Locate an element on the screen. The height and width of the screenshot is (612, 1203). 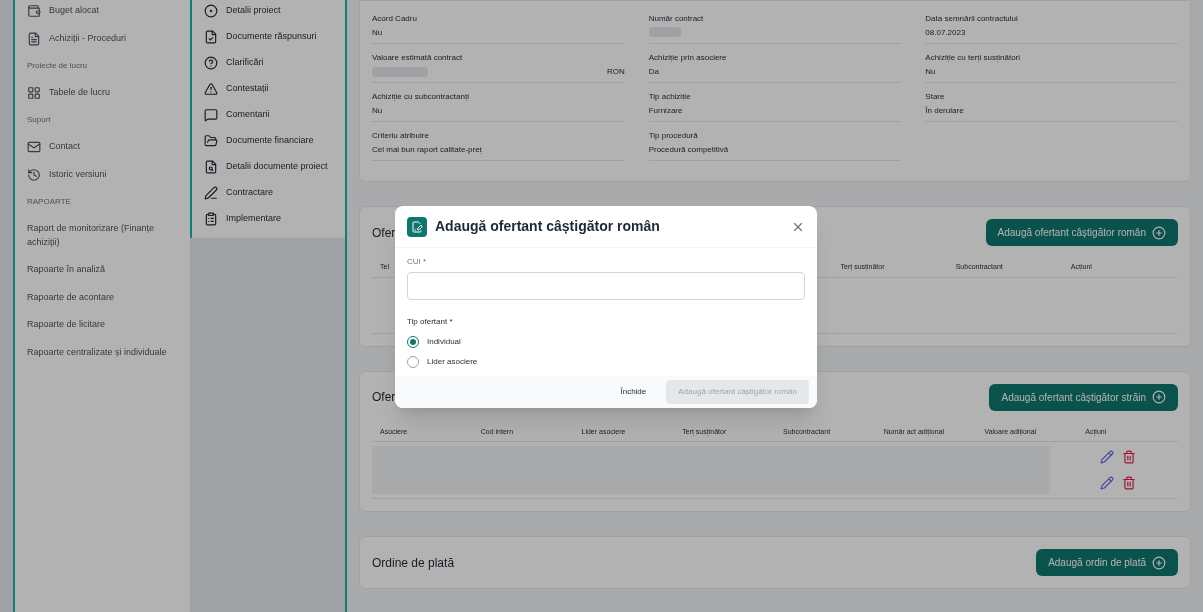
subnav-item: Clarificări is located at coordinates (268, 63).